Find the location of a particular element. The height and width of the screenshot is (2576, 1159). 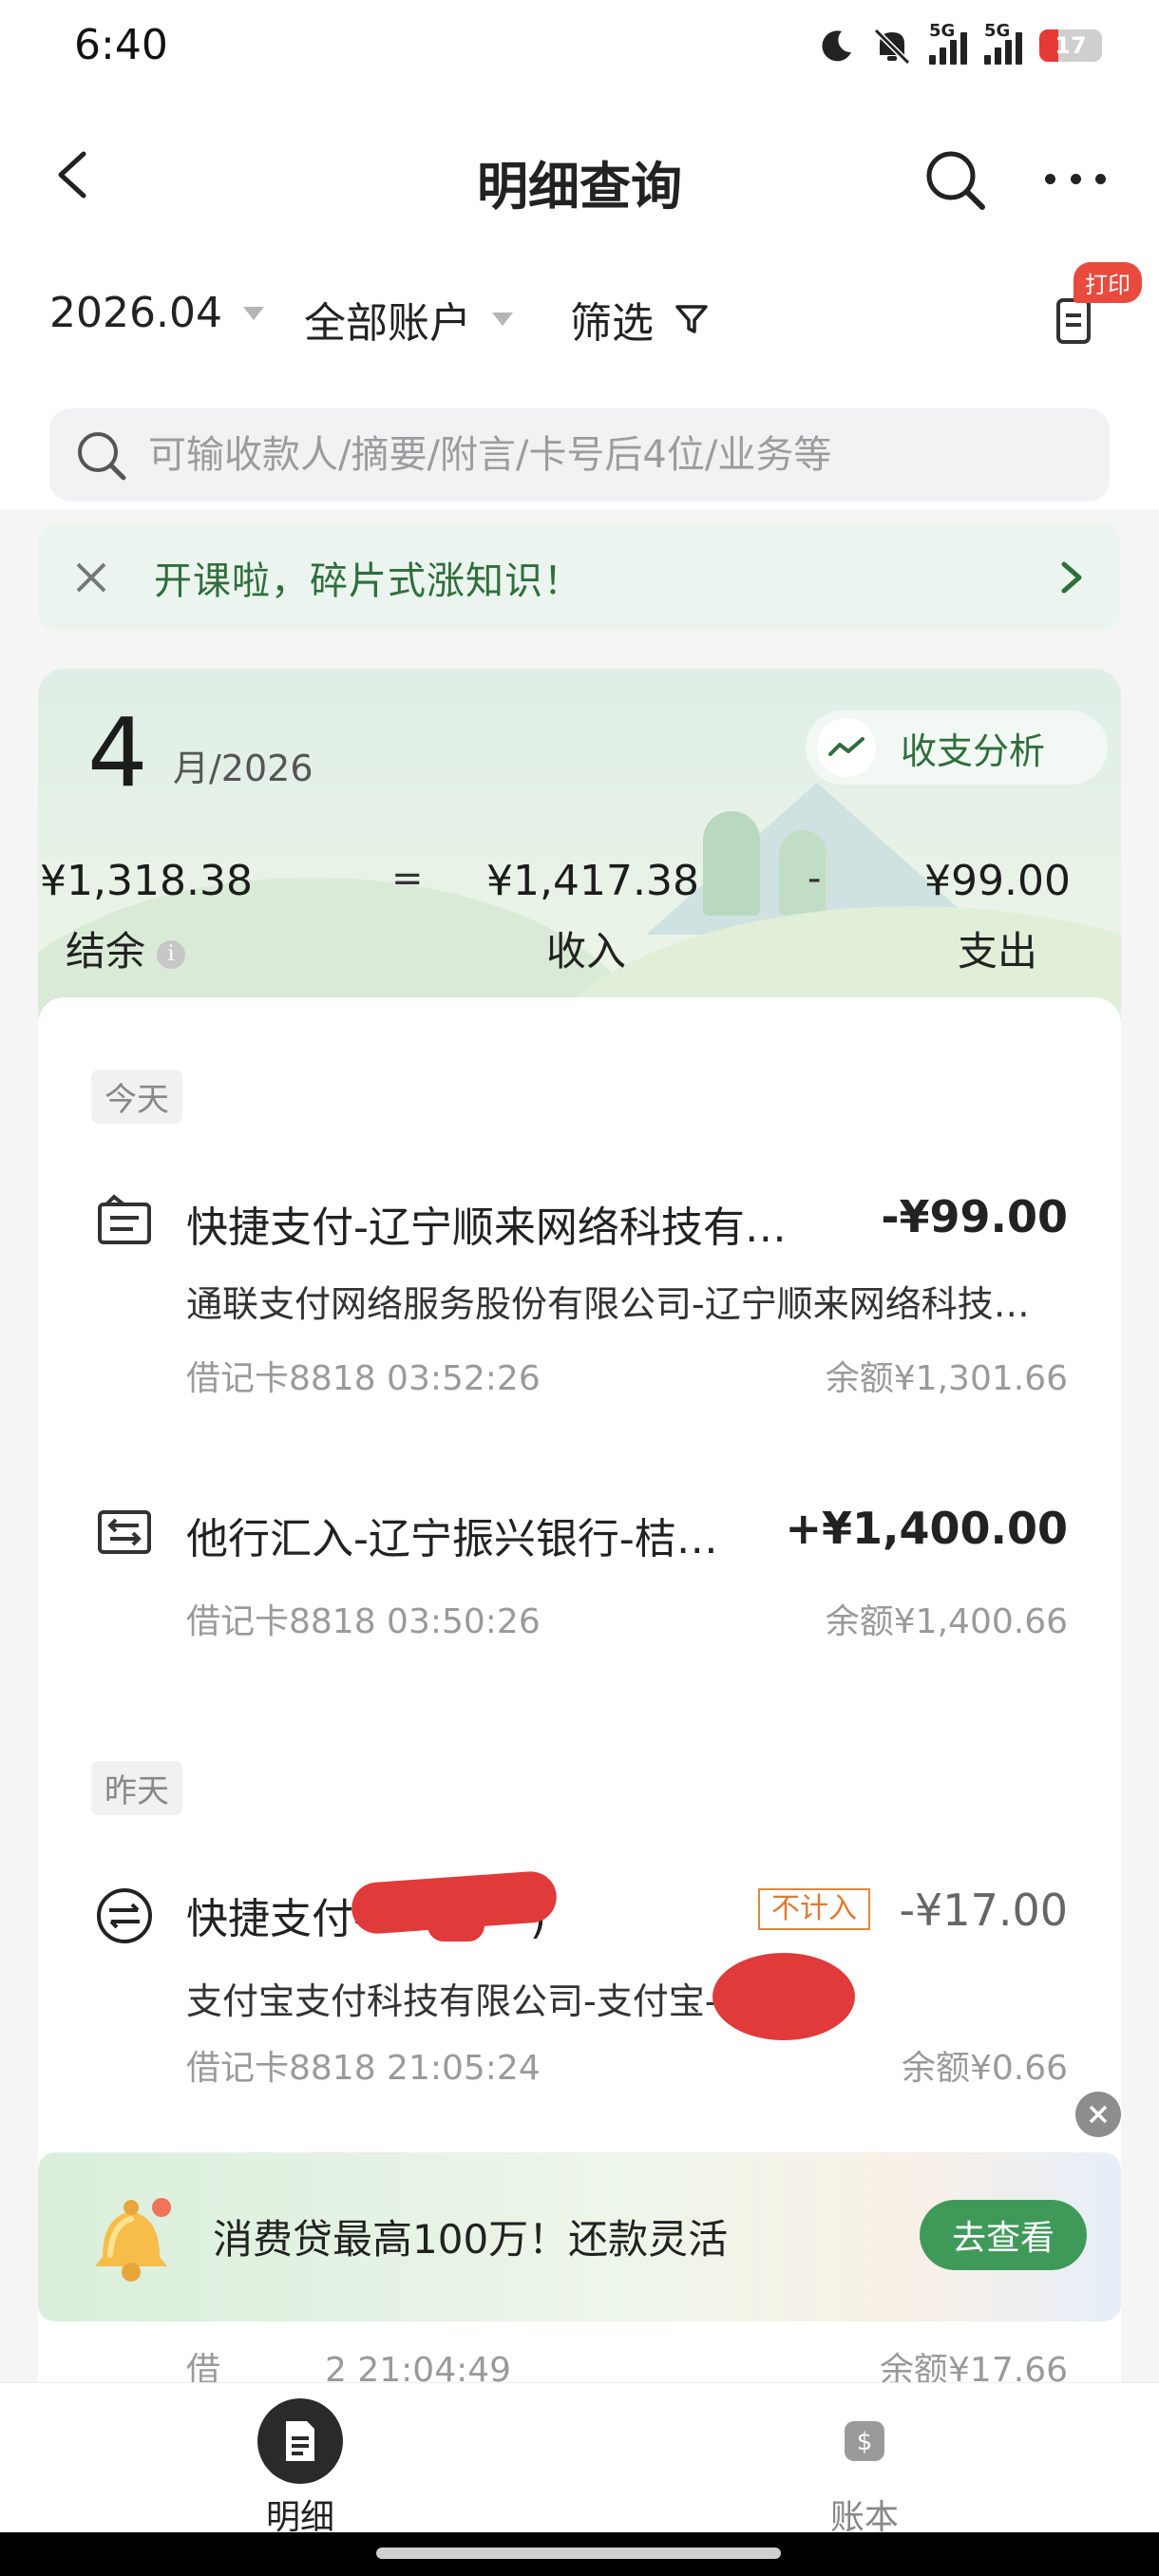

balance-label-group: 结余 i is located at coordinates (125, 948).